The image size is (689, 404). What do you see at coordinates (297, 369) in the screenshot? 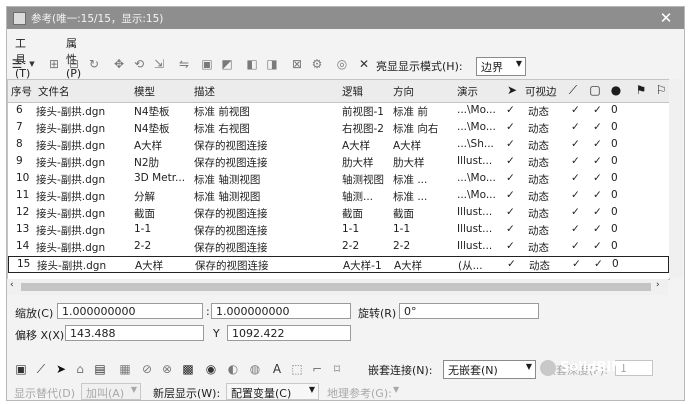
I see `tint-icon: ⬚` at bounding box center [297, 369].